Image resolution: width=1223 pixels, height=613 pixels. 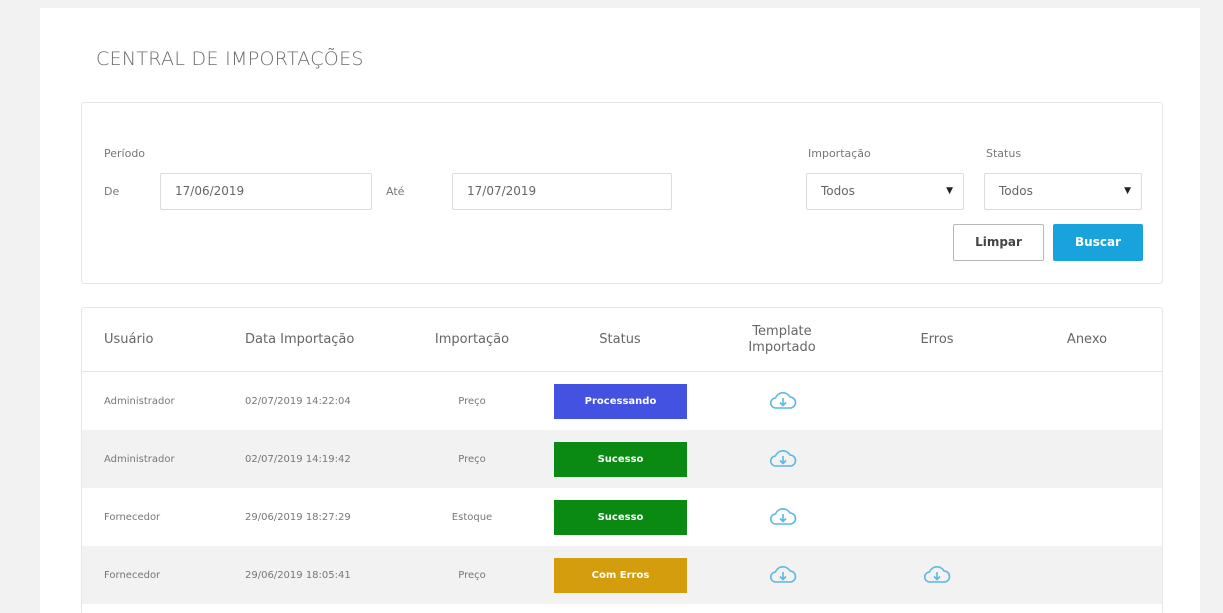 I want to click on header-status: Status, so click(x=620, y=339).